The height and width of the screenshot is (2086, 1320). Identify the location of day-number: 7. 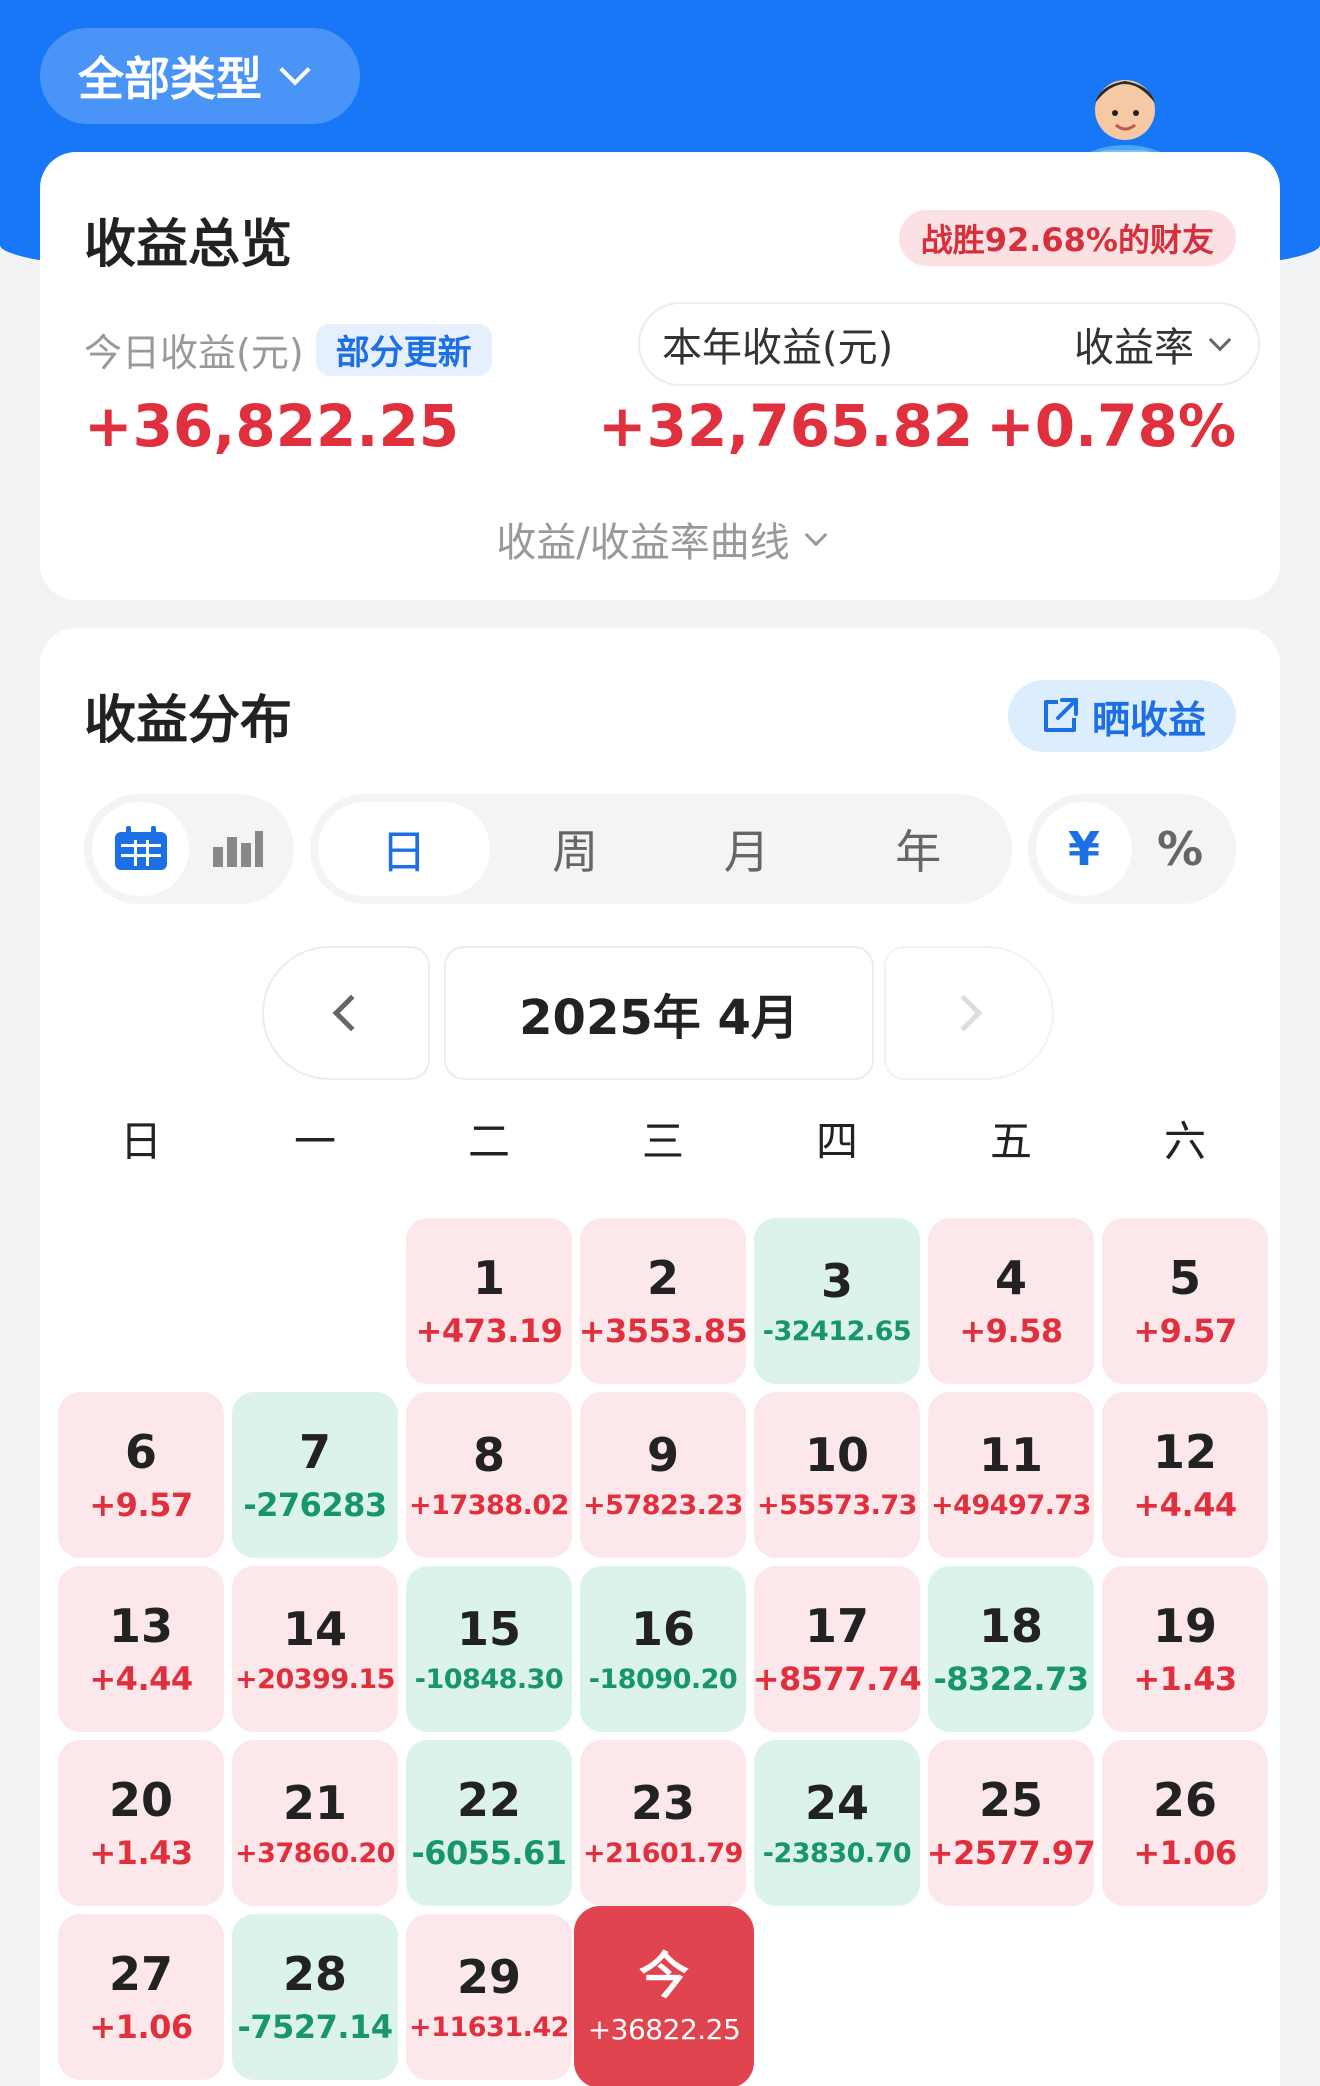
(314, 1451).